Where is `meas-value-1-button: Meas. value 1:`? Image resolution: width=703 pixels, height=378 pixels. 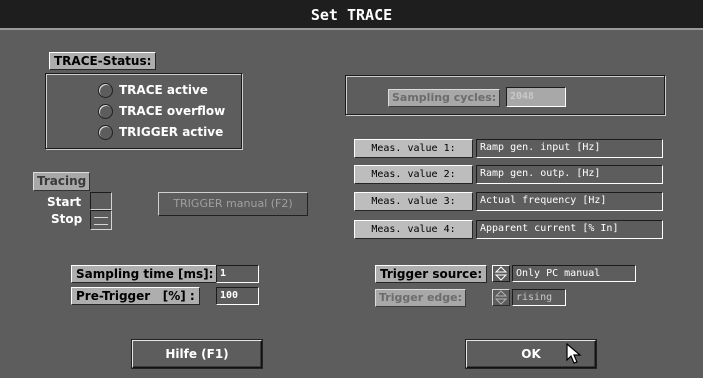
meas-value-1-button: Meas. value 1: is located at coordinates (413, 148).